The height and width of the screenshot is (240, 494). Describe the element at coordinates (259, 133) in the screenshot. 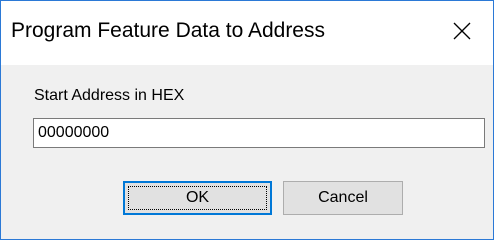

I see `start-address-input` at that location.